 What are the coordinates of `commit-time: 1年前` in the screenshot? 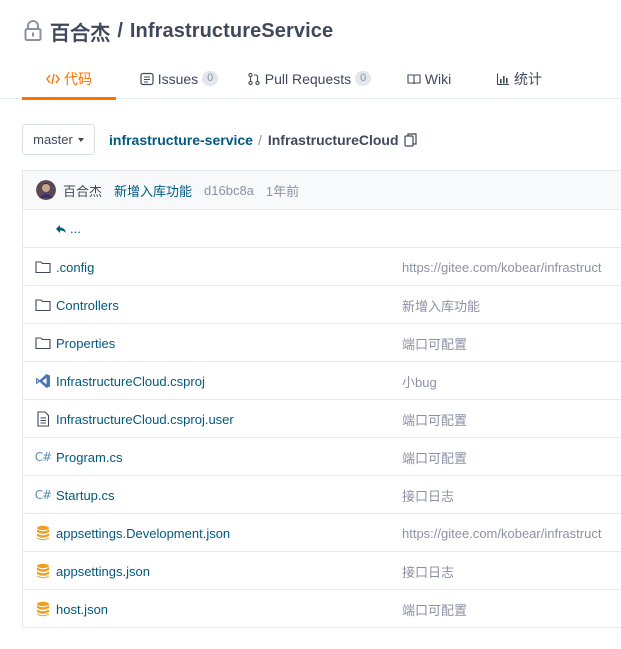 It's located at (282, 191).